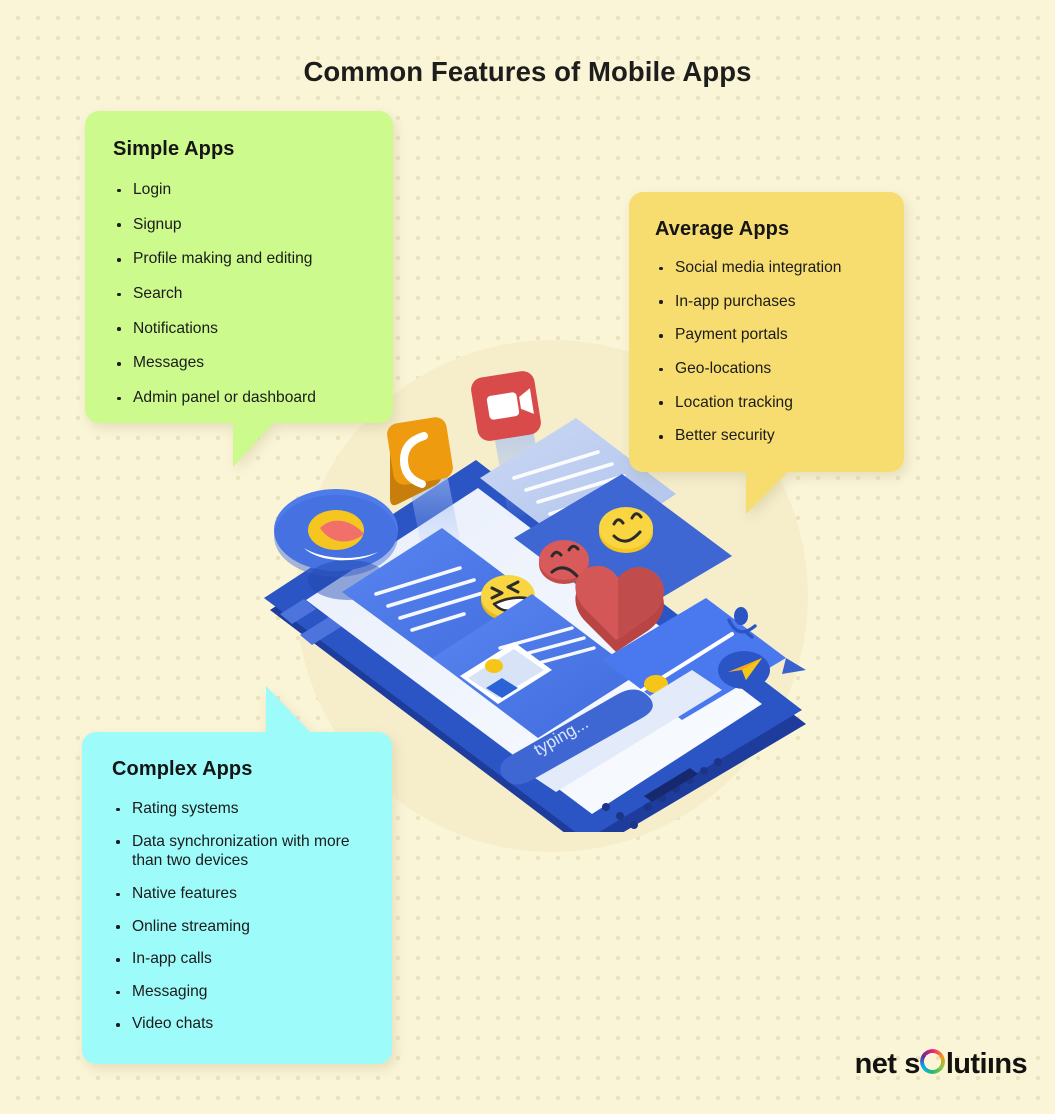  Describe the element at coordinates (182, 769) in the screenshot. I see `card-complex-heading: Complex Apps` at that location.